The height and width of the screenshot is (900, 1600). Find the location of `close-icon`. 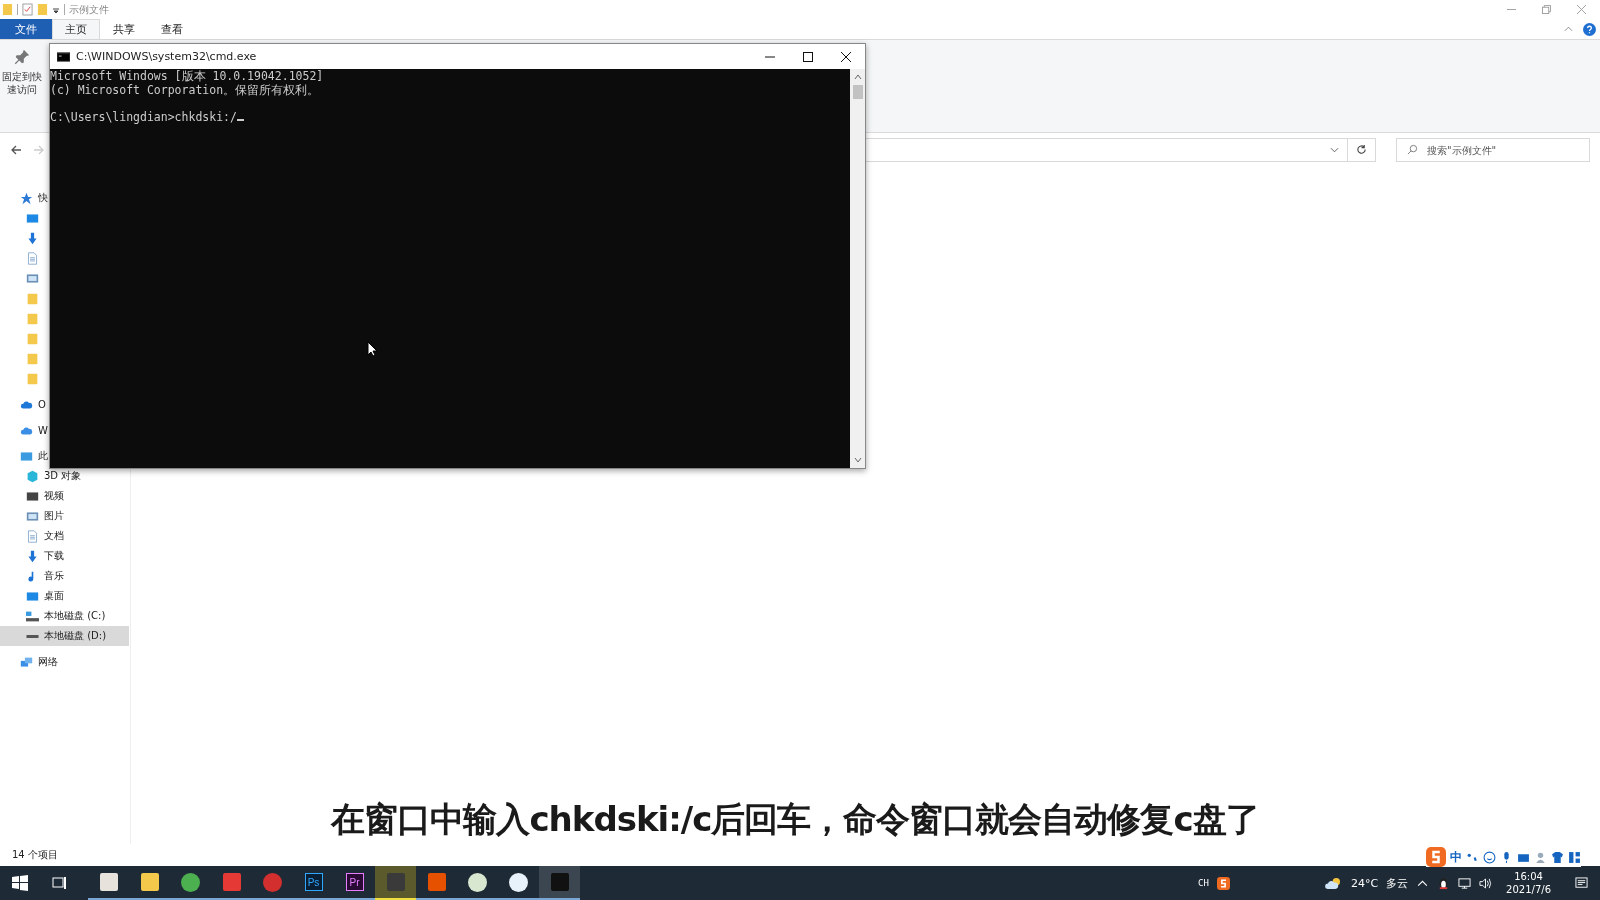

close-icon is located at coordinates (846, 56).